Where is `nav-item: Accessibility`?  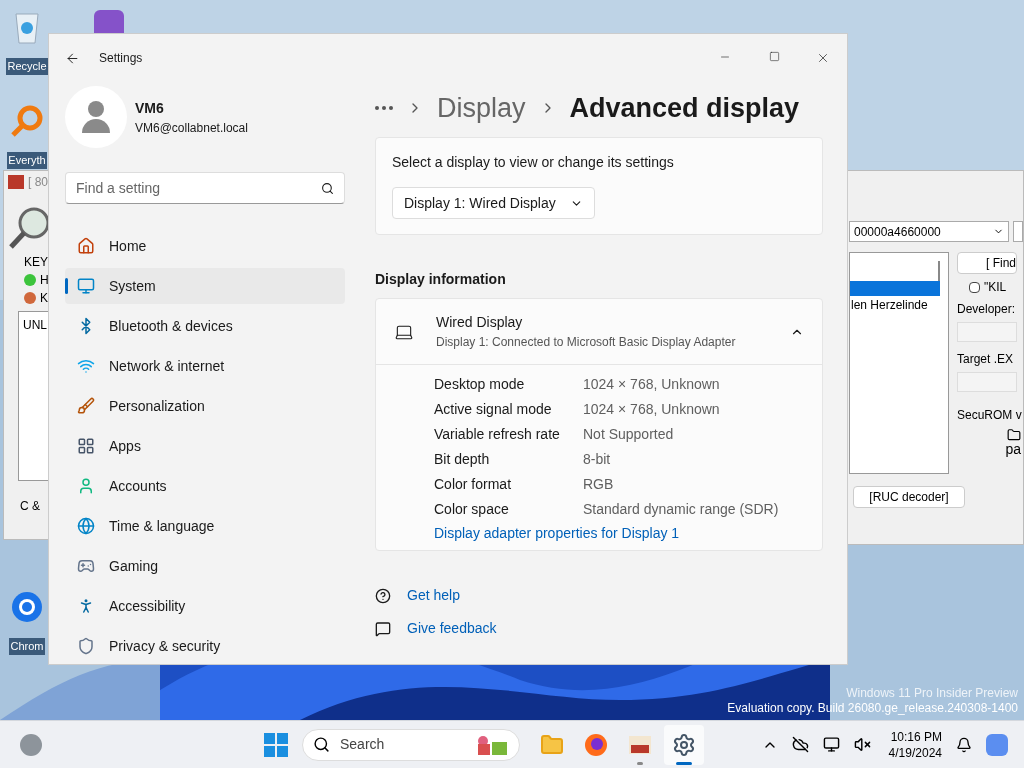 nav-item: Accessibility is located at coordinates (205, 606).